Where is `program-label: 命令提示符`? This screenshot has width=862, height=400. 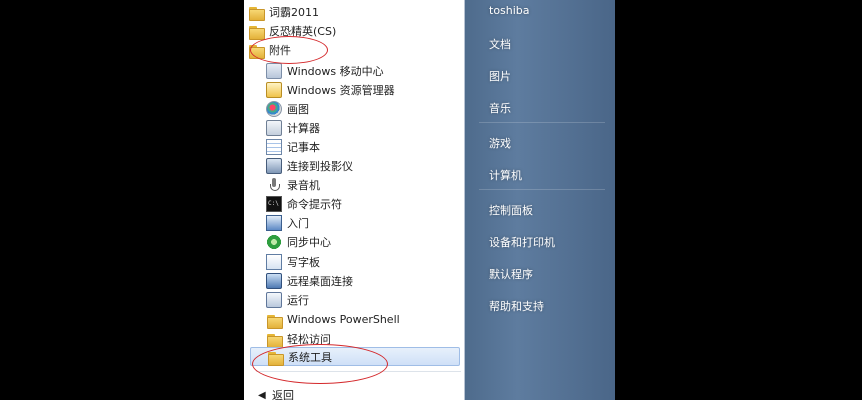
program-label: 命令提示符 is located at coordinates (314, 204).